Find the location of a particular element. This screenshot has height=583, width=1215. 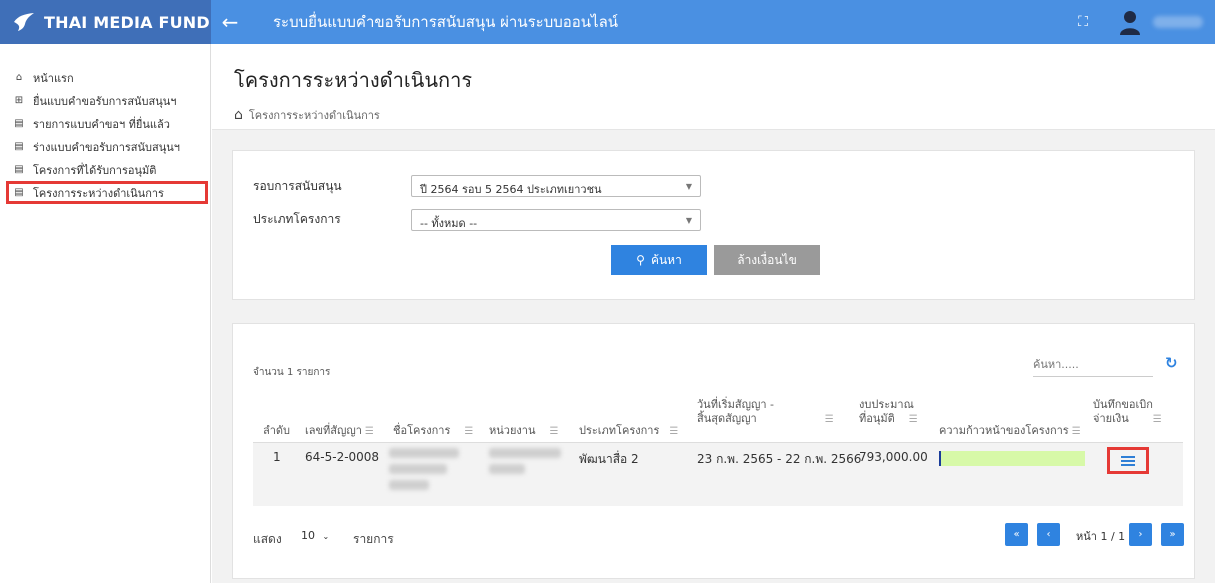

last-page-button: » is located at coordinates (1172, 534).